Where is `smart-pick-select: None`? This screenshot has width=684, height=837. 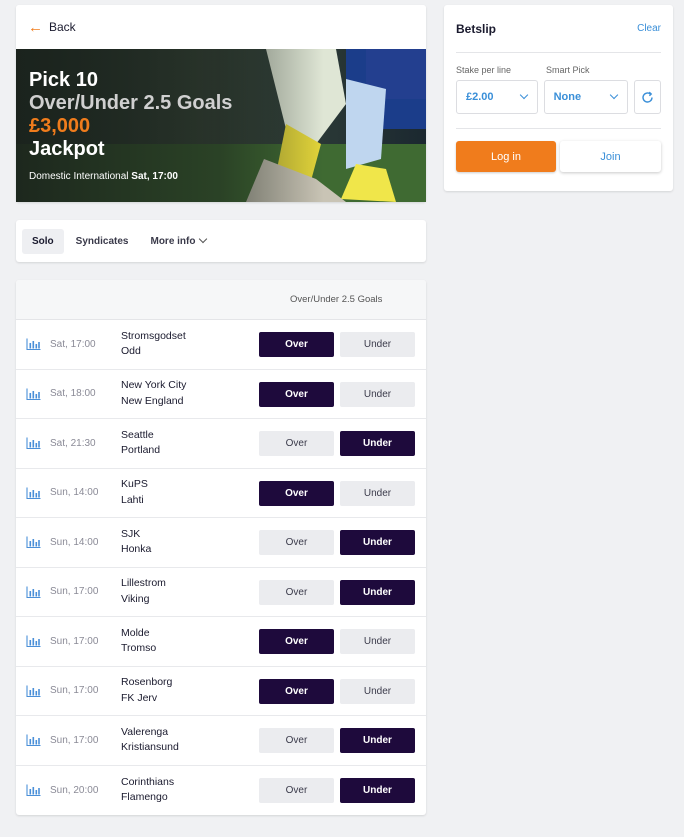
smart-pick-select: None is located at coordinates (585, 97).